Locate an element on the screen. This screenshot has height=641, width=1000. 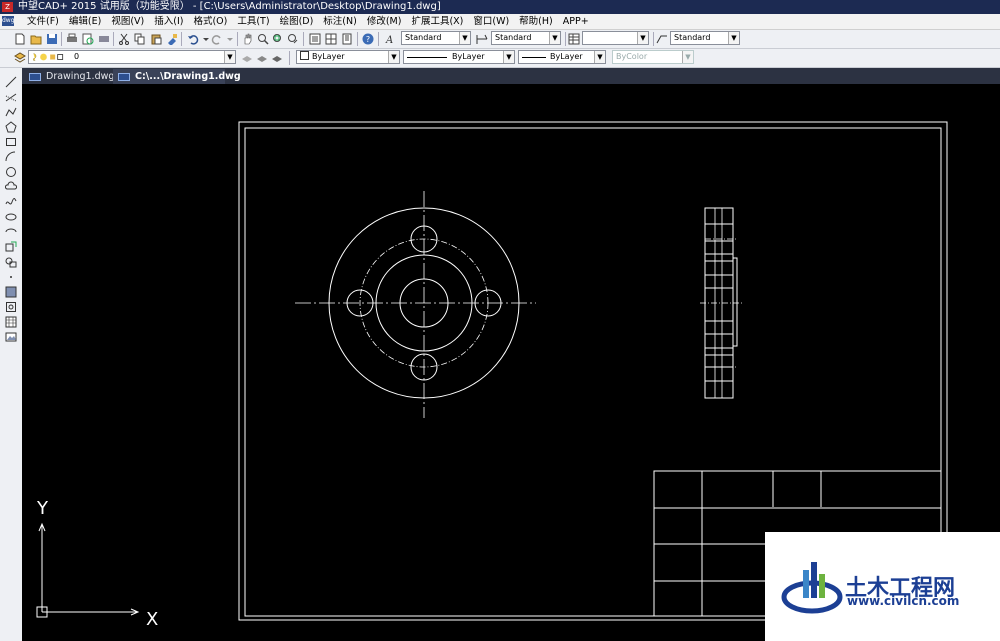
redo-icon is located at coordinates (217, 39).